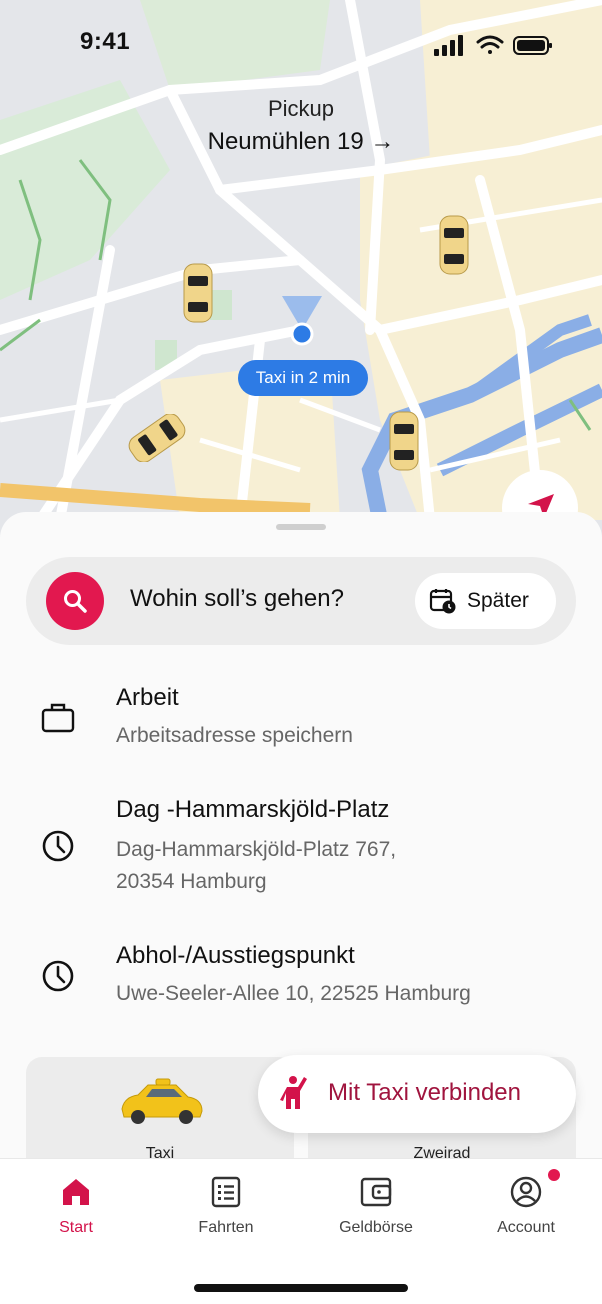 This screenshot has height=1304, width=602. I want to click on search-icon, so click(75, 601).